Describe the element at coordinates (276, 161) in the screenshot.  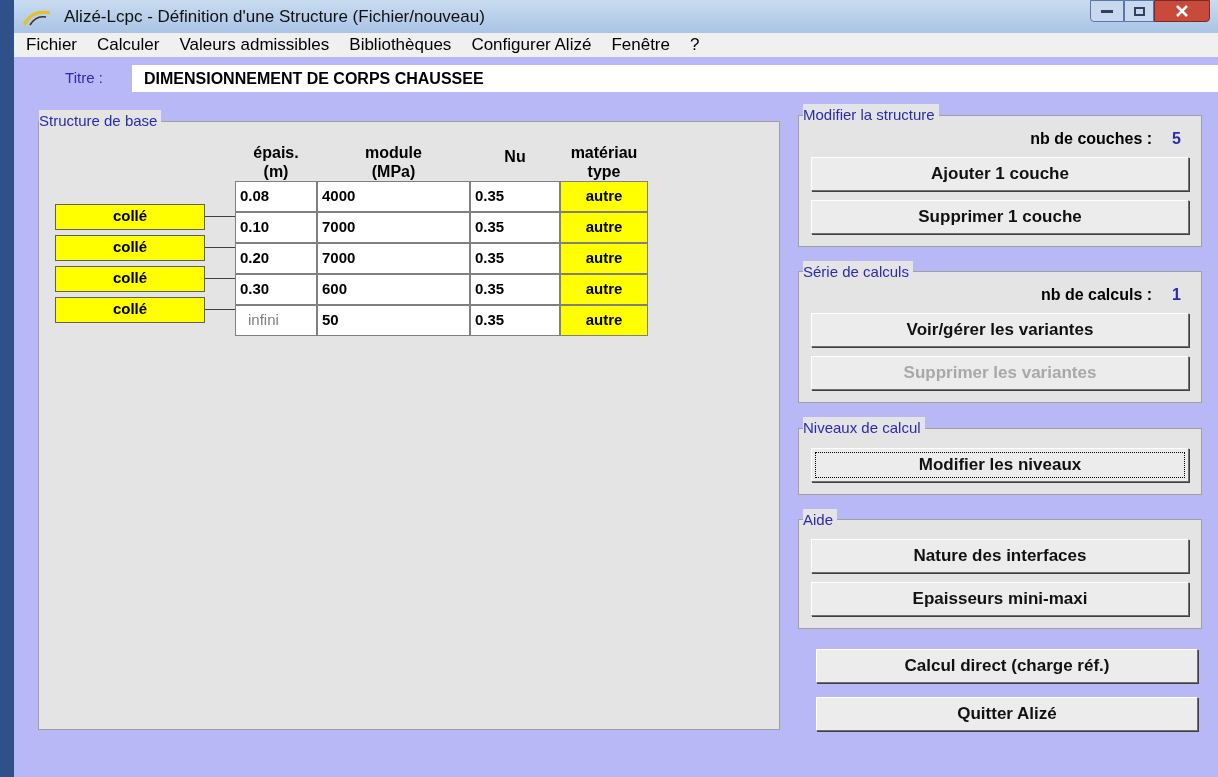
I see `column-header: épais. (m)` at that location.